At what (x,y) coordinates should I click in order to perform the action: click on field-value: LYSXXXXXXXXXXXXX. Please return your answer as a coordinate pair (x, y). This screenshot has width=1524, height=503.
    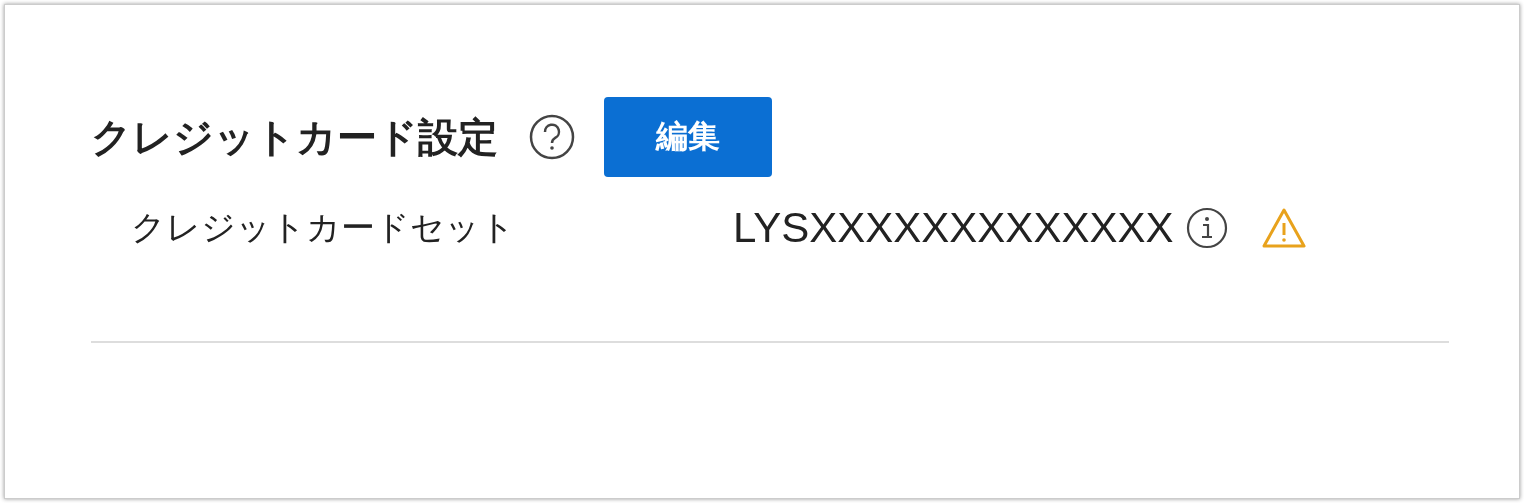
    Looking at the image, I should click on (953, 228).